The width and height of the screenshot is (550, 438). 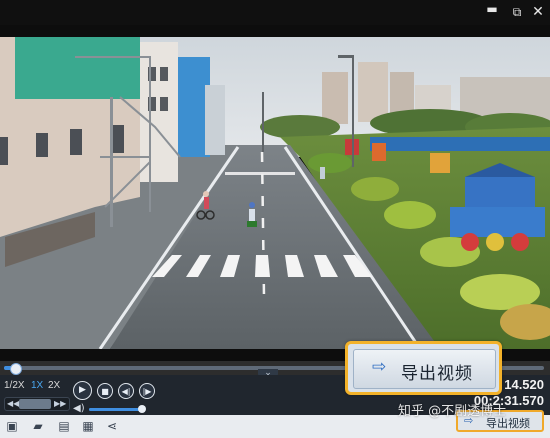 I want to click on previous-frame-button: ◀|, so click(x=126, y=391).